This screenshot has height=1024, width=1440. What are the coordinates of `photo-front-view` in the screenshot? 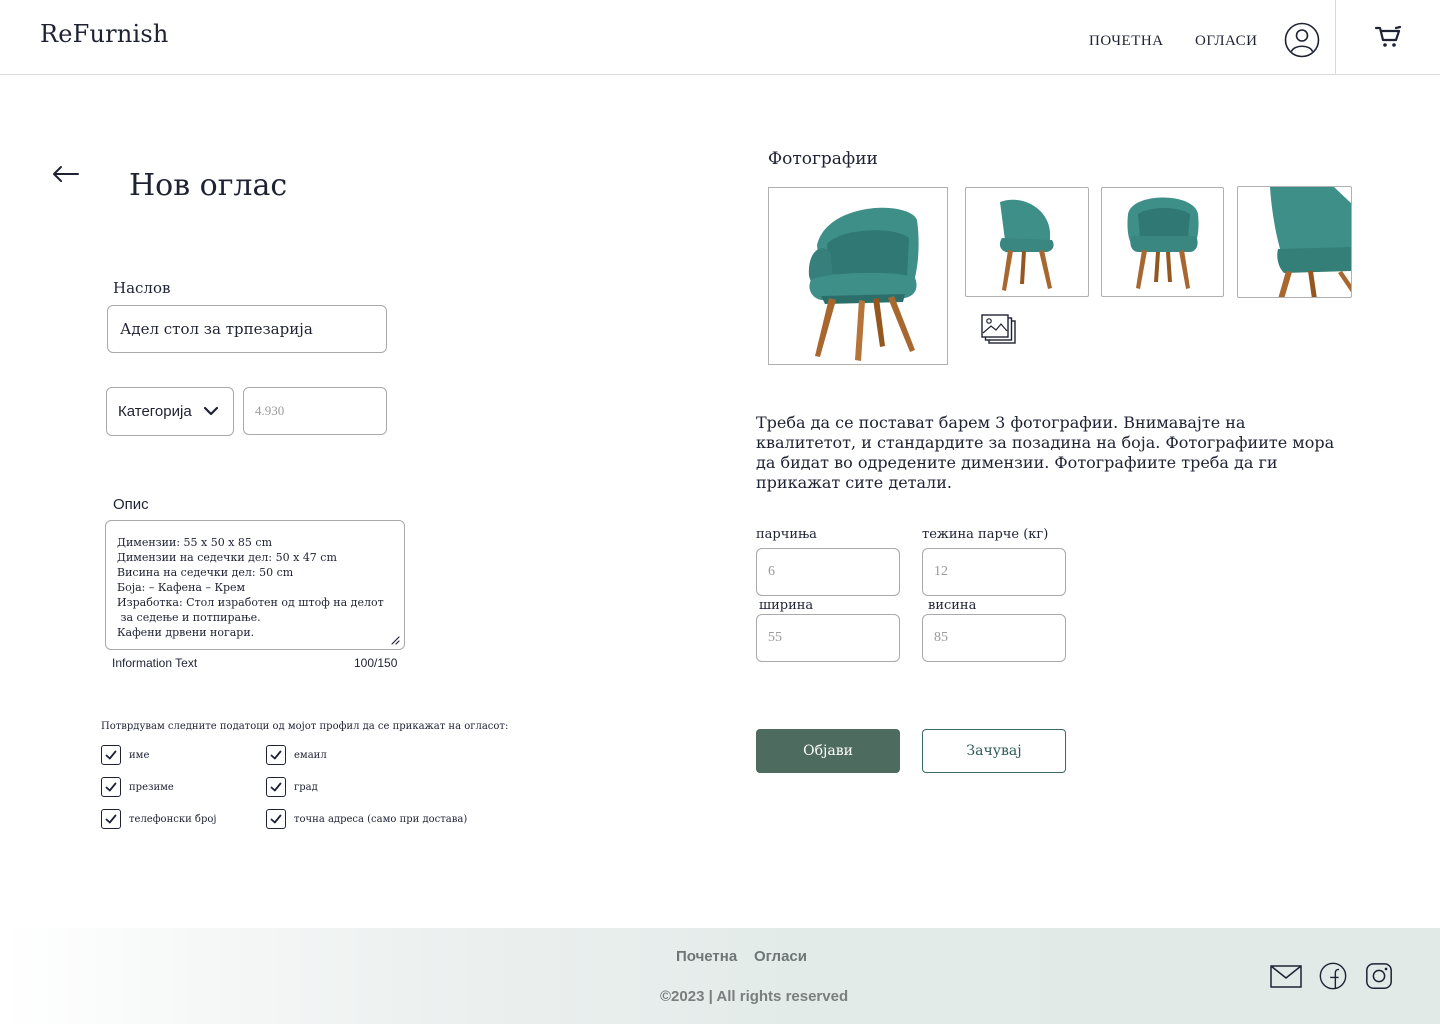 It's located at (1162, 242).